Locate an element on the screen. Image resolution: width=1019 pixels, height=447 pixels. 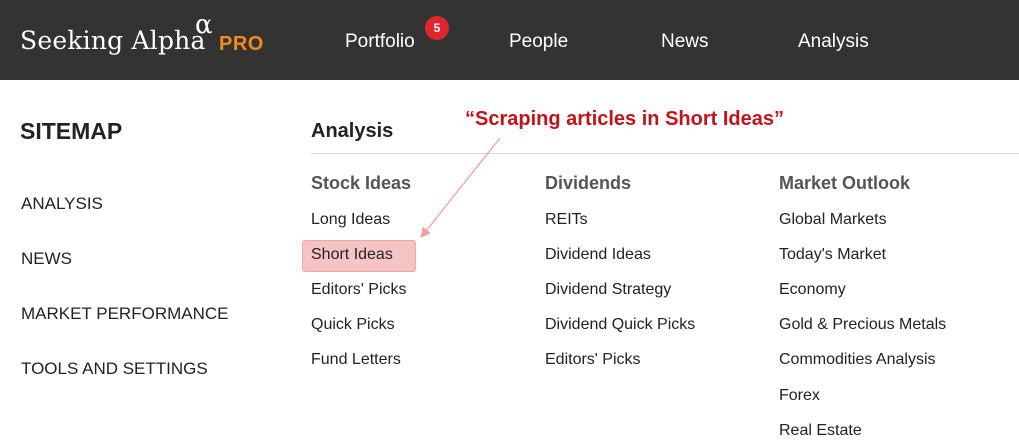
link-dividend-editors-picks: Editors' Picks is located at coordinates (593, 360).